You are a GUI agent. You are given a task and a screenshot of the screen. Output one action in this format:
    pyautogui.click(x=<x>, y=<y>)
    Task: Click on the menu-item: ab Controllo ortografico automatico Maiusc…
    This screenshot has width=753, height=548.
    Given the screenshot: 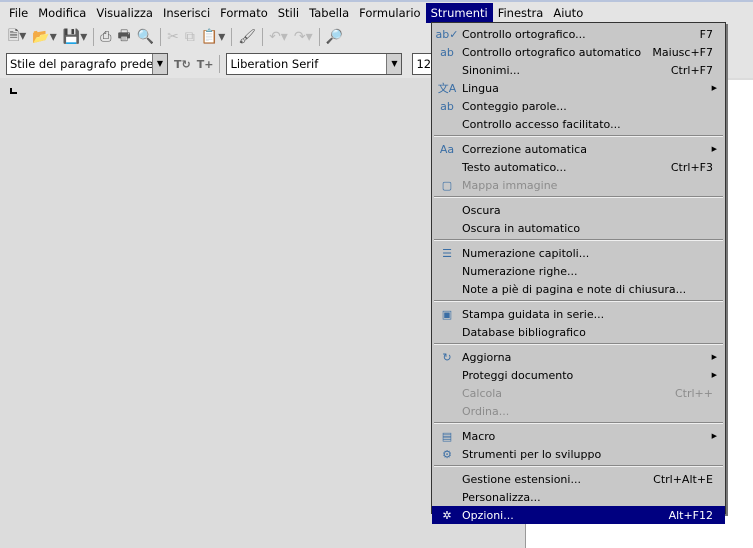 What is the action you would take?
    pyautogui.click(x=578, y=52)
    